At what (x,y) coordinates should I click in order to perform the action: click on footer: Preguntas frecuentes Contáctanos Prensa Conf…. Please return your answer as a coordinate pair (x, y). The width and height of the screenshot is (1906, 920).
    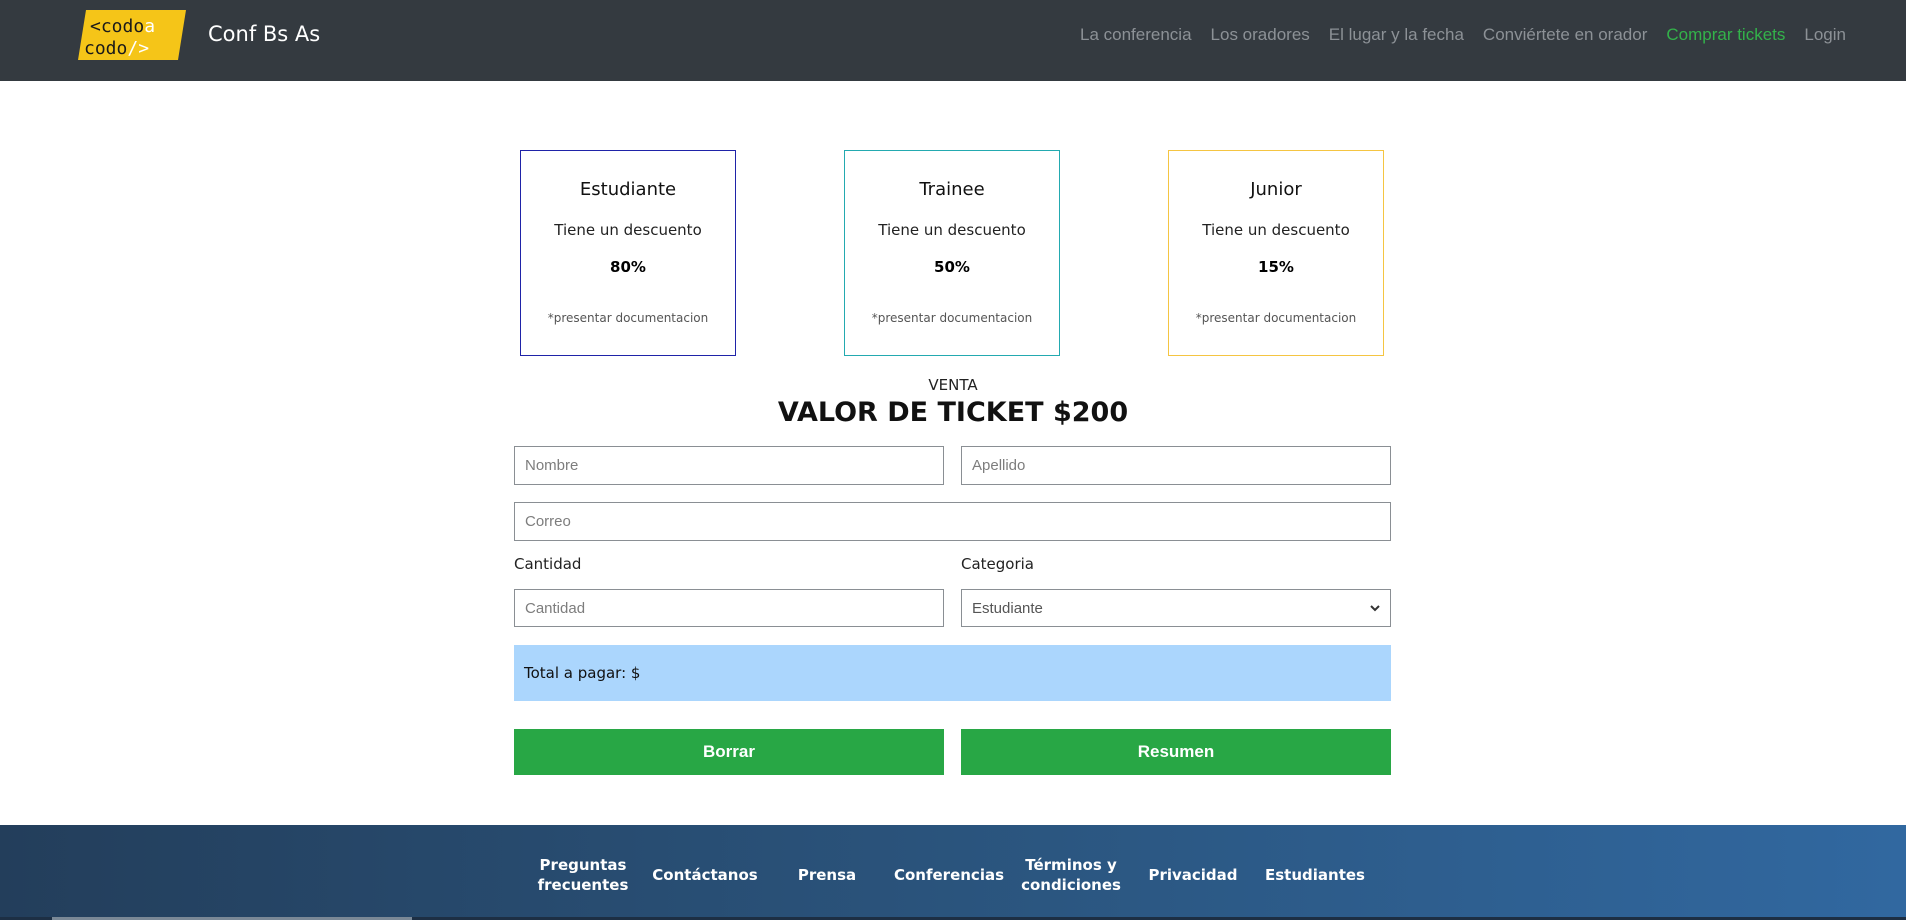
    Looking at the image, I should click on (953, 872).